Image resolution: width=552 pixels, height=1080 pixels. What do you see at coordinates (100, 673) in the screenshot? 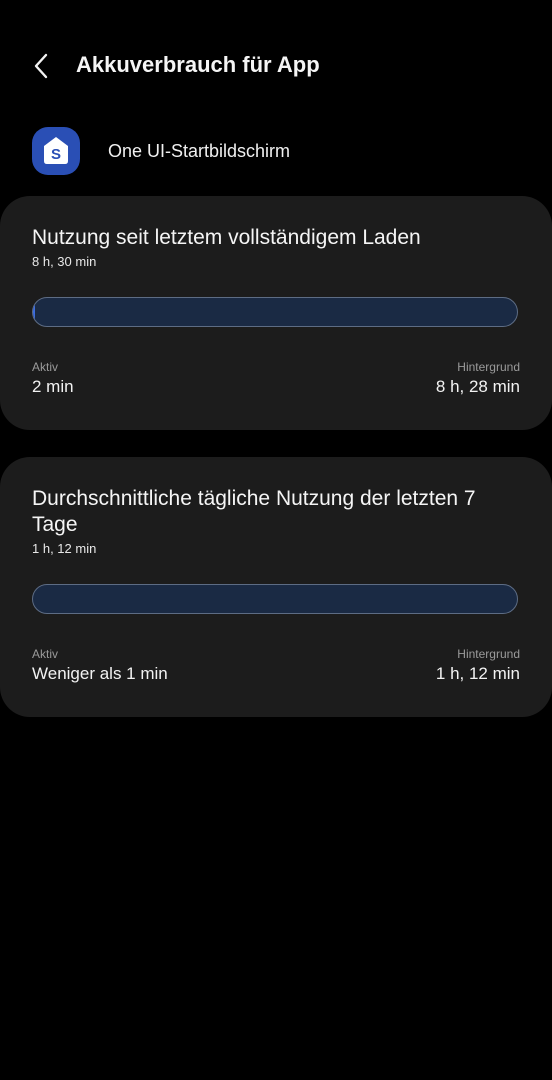
I see `active-value: Weniger als 1 min` at bounding box center [100, 673].